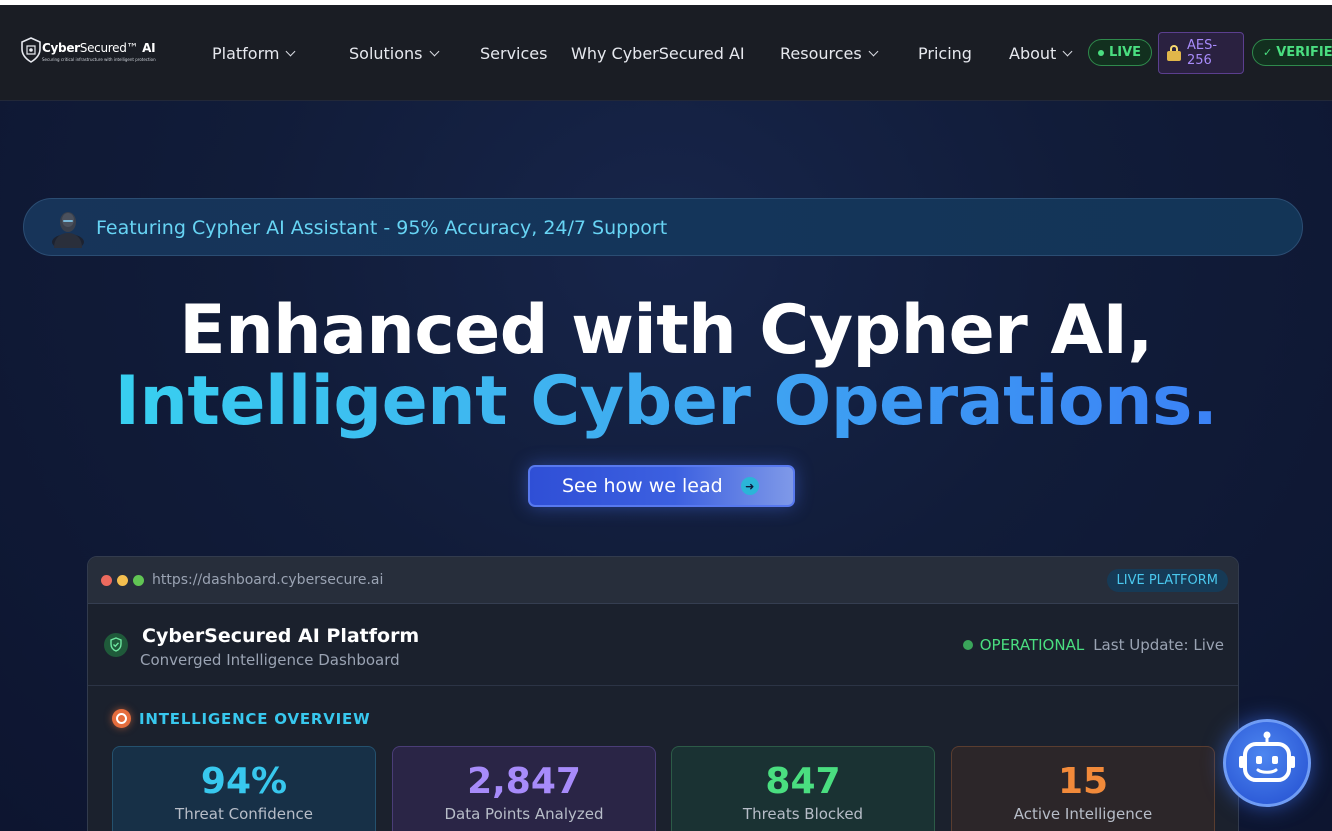 The image size is (1332, 831). Describe the element at coordinates (255, 718) in the screenshot. I see `overview-label: INTELLIGENCE OVERVIEW` at that location.